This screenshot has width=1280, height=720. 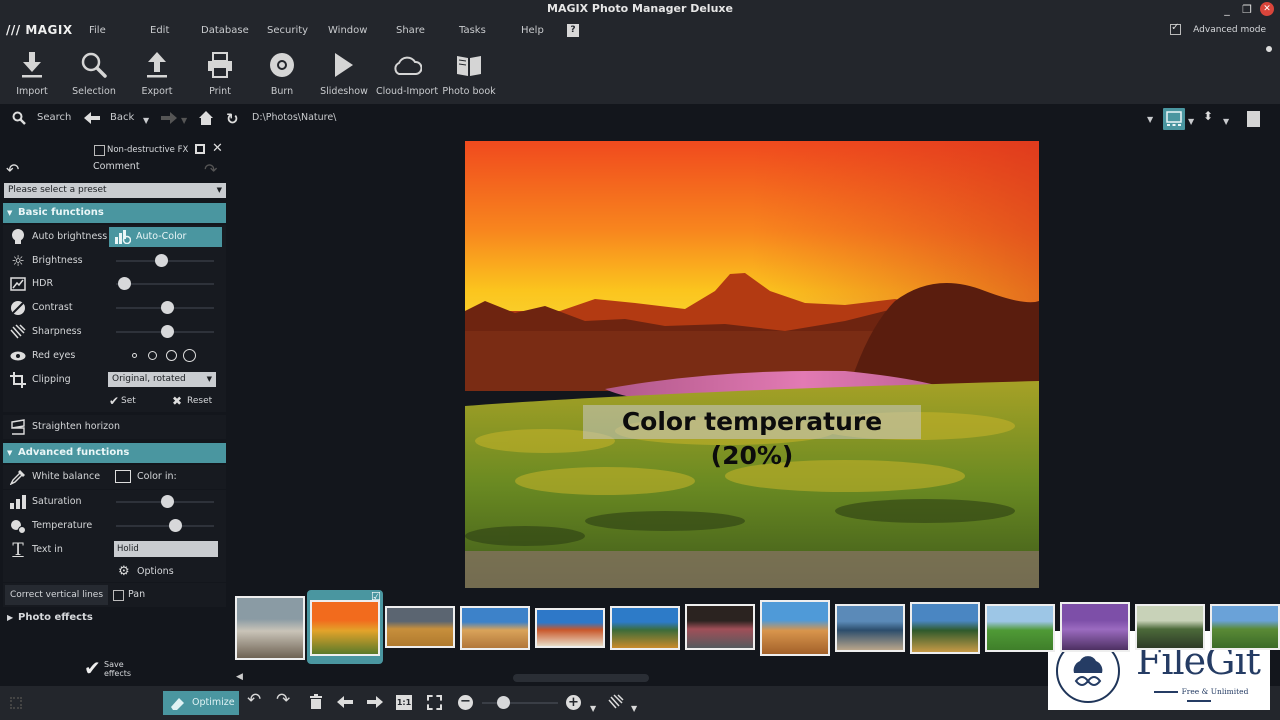 What do you see at coordinates (165, 283) in the screenshot?
I see `hdr-slider` at bounding box center [165, 283].